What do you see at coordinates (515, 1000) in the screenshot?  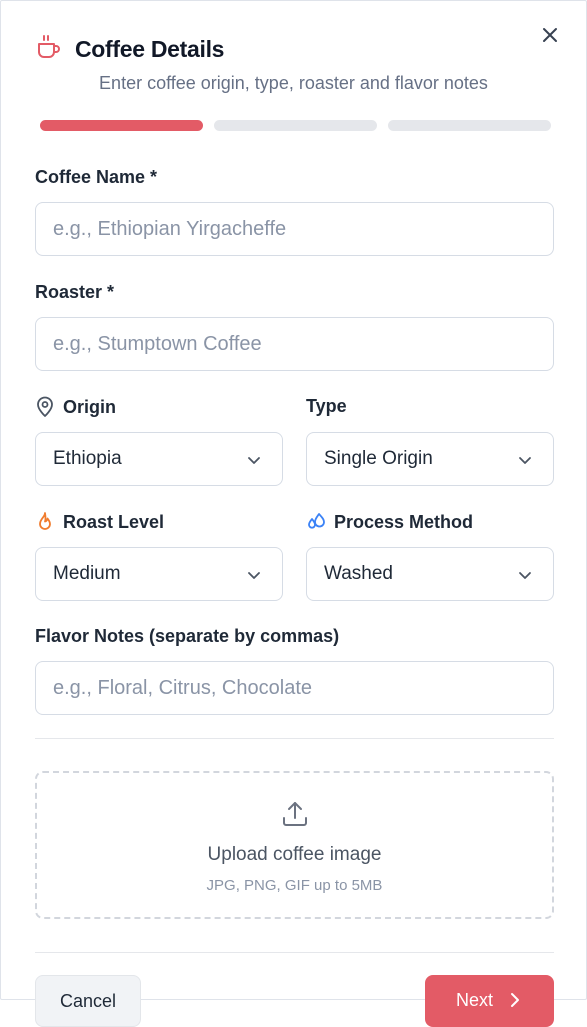 I see `chevron-right-icon` at bounding box center [515, 1000].